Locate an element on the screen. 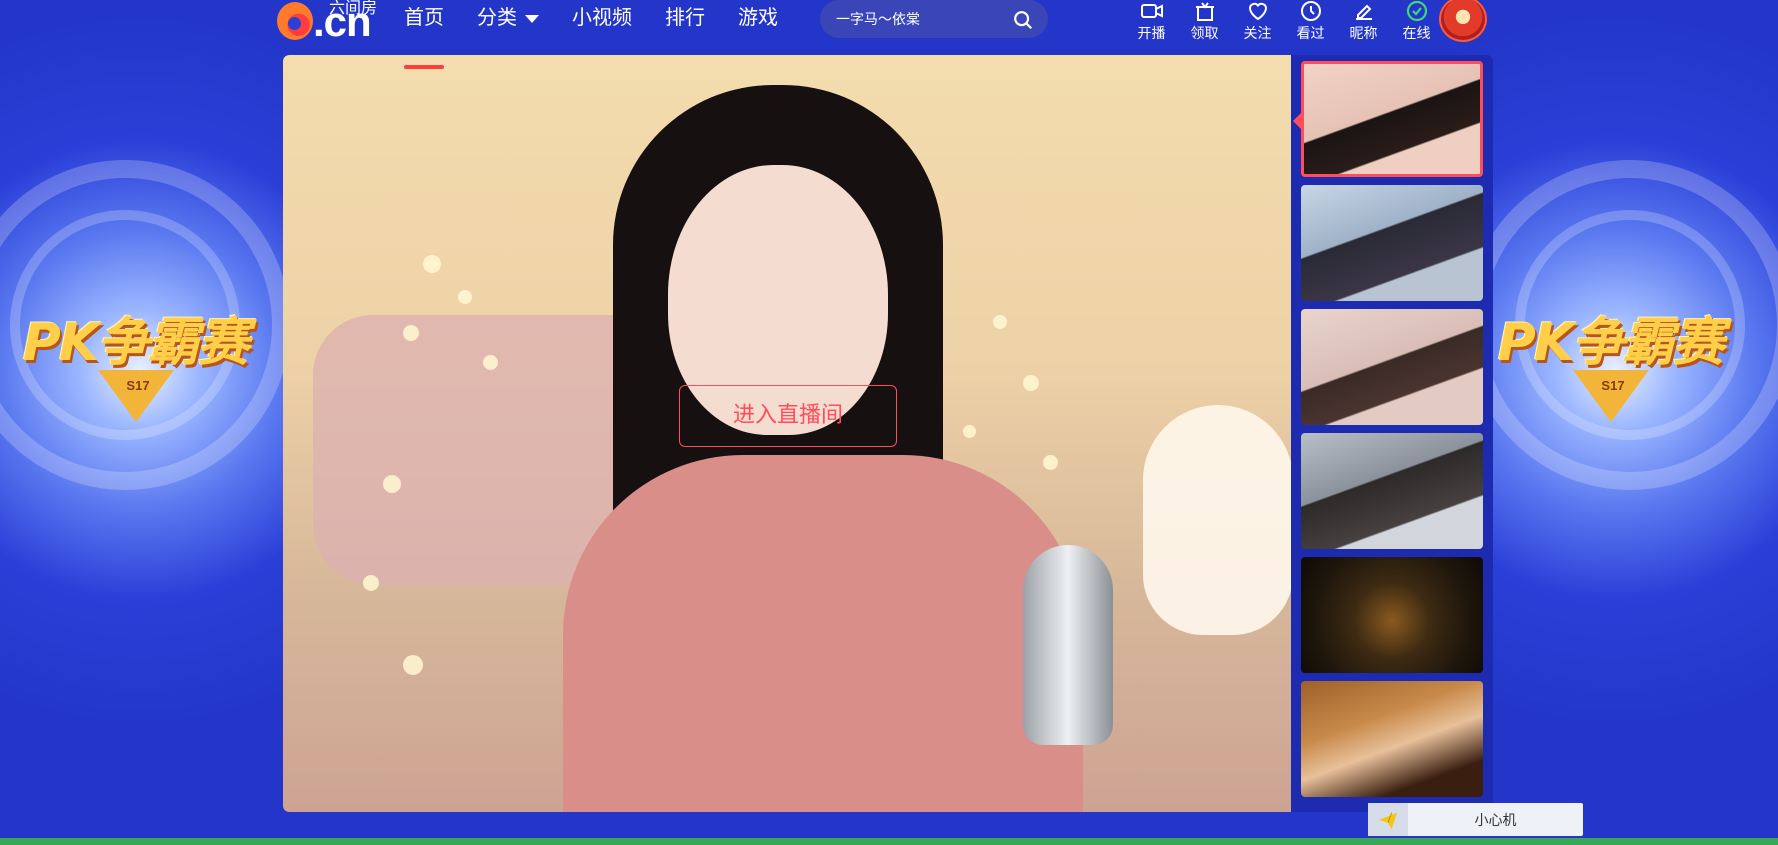 The image size is (1778, 845). thumbnail-rail is located at coordinates (1393, 433).